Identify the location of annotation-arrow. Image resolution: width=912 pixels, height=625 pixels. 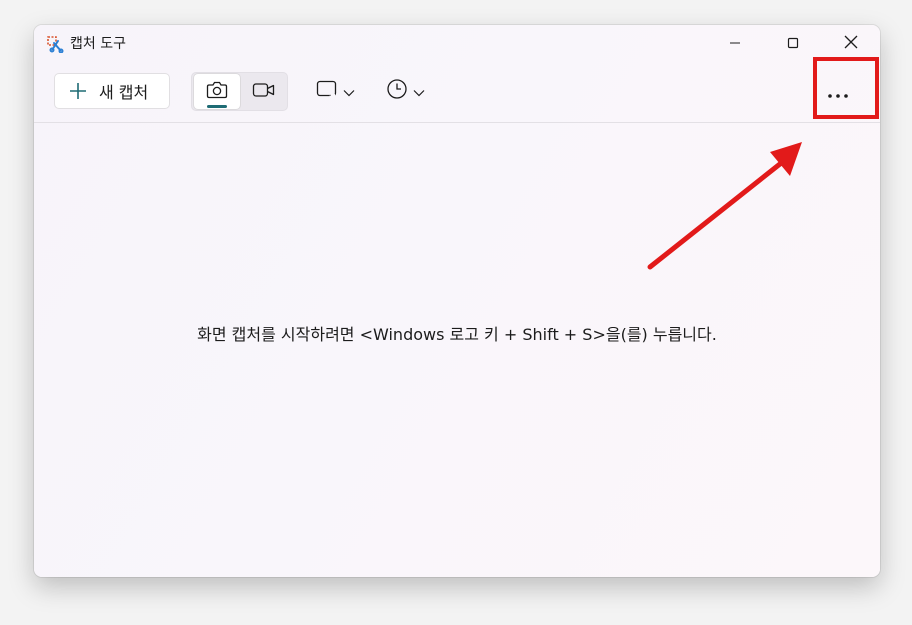
(724, 206).